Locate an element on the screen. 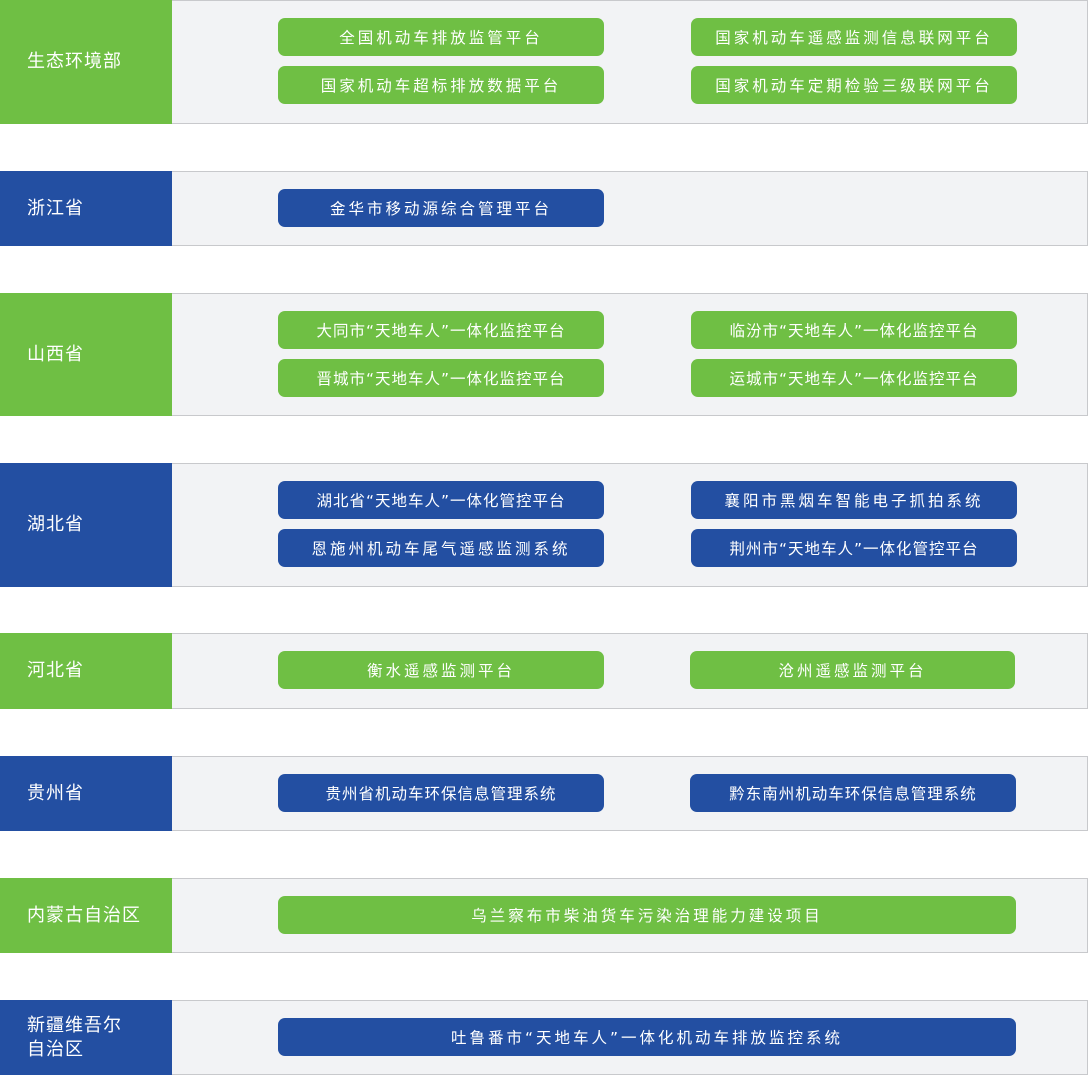 Image resolution: width=1090 pixels, height=1076 pixels. platform-button: 恩施州机动车尾气遥感监测系统 is located at coordinates (441, 548).